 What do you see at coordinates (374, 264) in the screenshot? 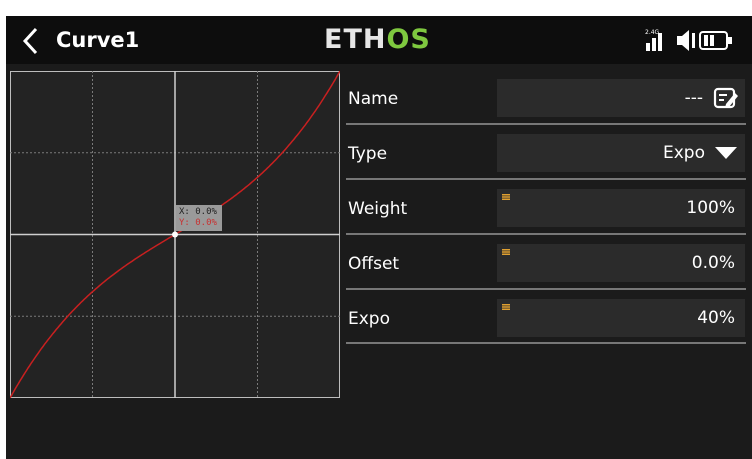
I see `offset-label: Offset` at bounding box center [374, 264].